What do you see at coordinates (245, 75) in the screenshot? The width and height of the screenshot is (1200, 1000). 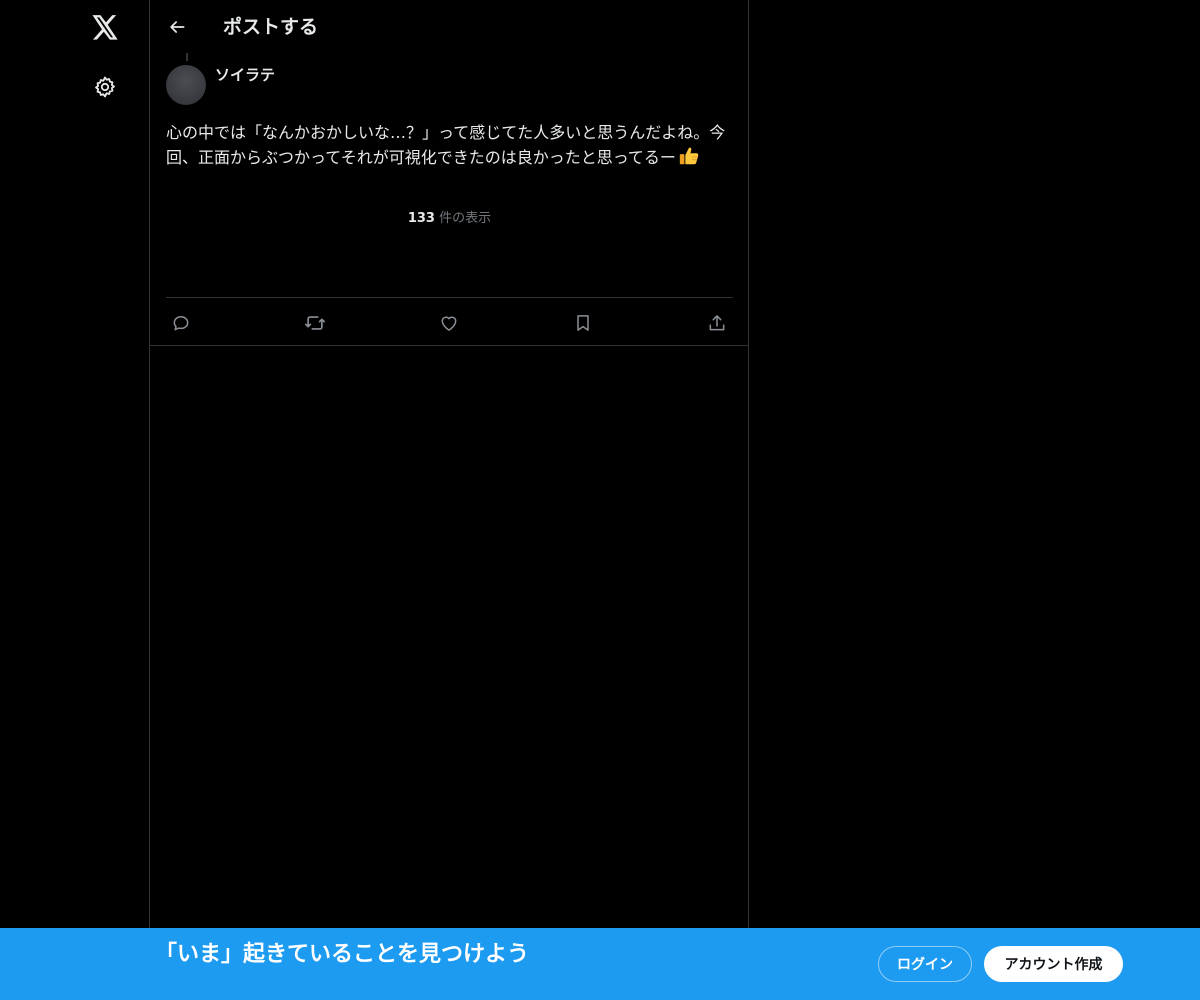 I see `author-name: ソイラテ` at bounding box center [245, 75].